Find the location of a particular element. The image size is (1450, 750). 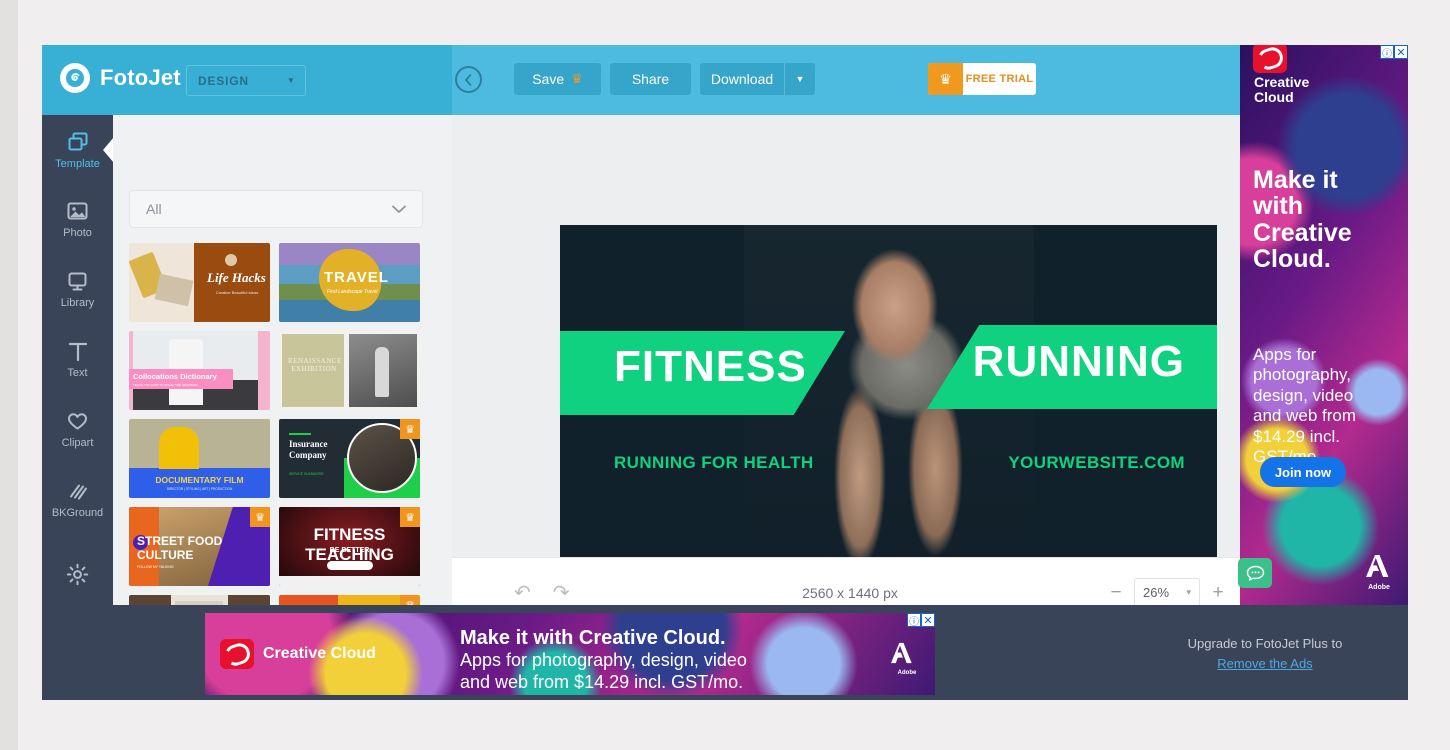

zoom-level-value: 26% is located at coordinates (1156, 592).